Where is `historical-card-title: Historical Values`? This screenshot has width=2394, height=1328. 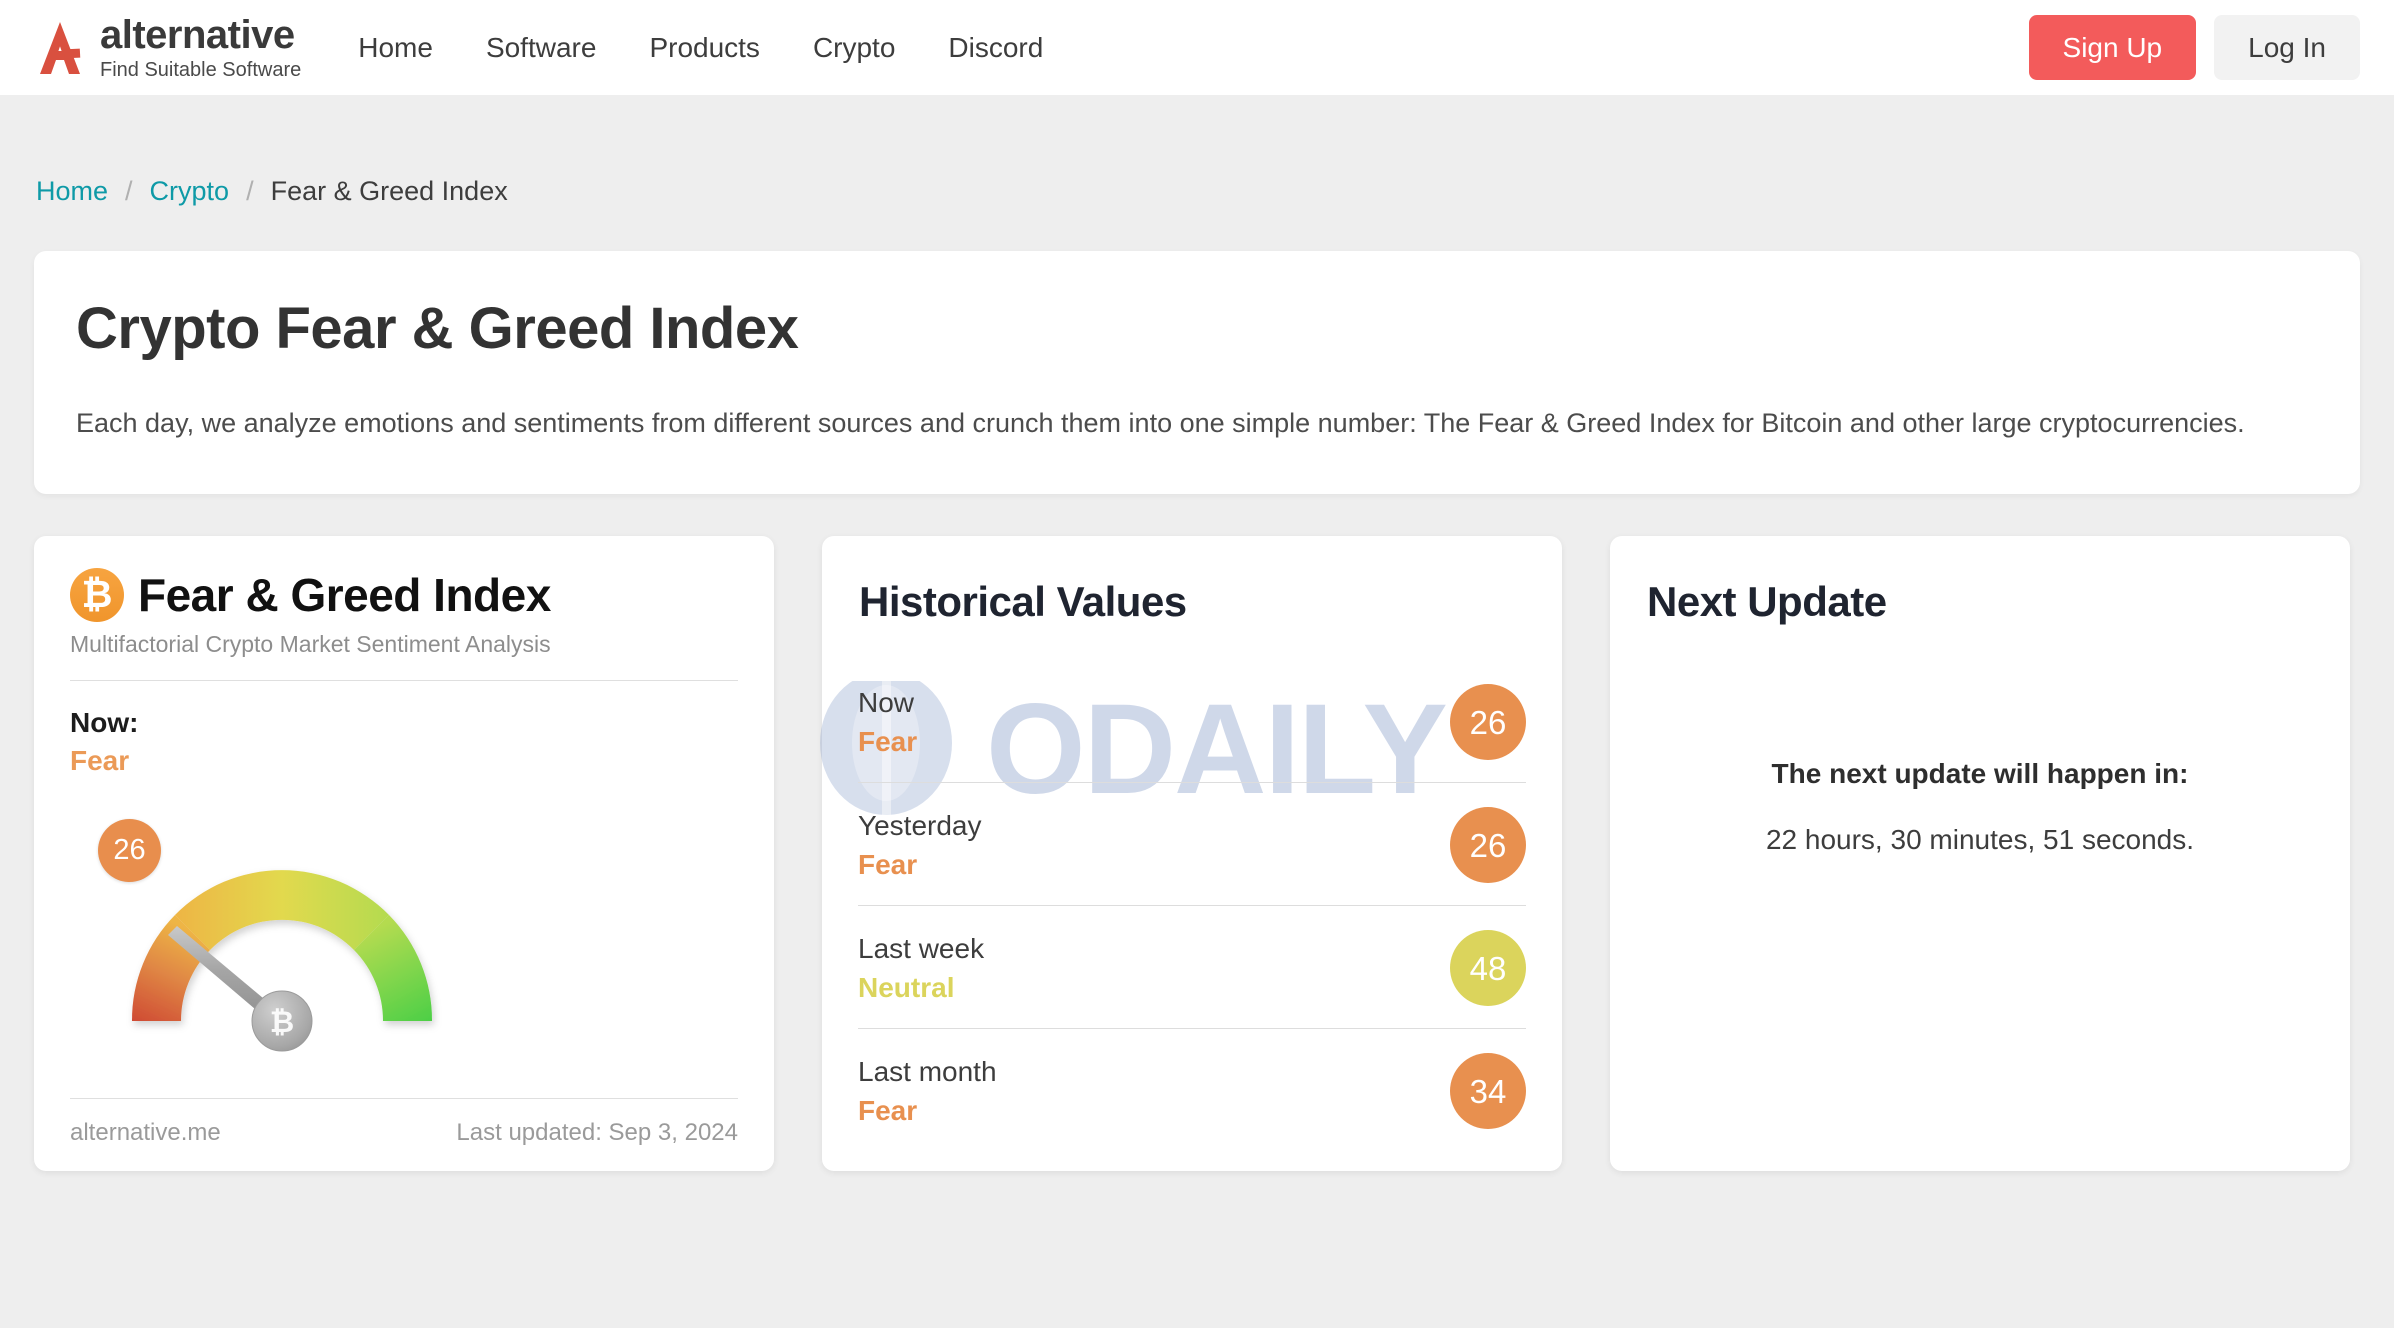
historical-card-title: Historical Values is located at coordinates (1023, 602).